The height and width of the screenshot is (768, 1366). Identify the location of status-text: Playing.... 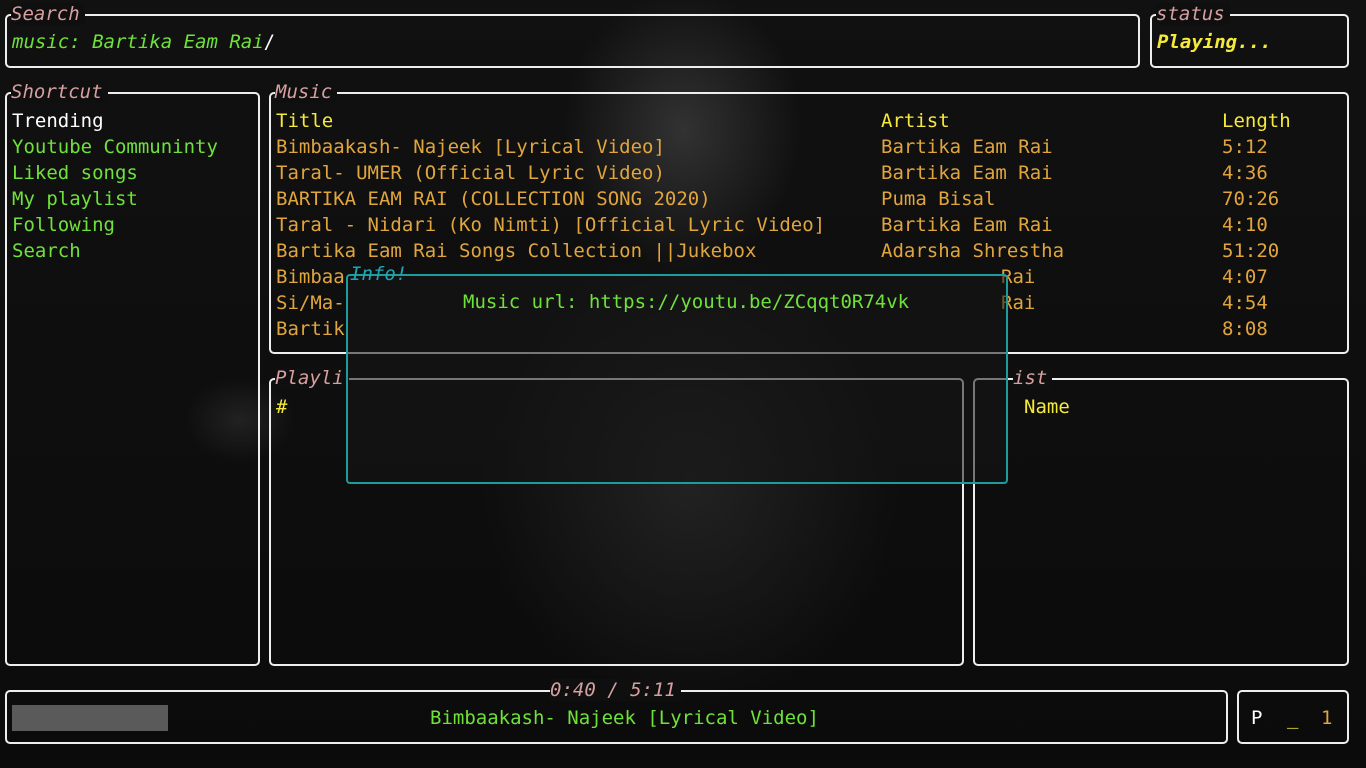
(1214, 42).